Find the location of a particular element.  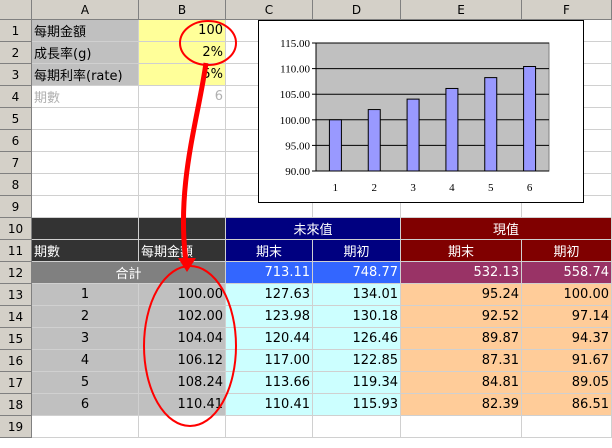

row-header-12: 12 is located at coordinates (16, 273).